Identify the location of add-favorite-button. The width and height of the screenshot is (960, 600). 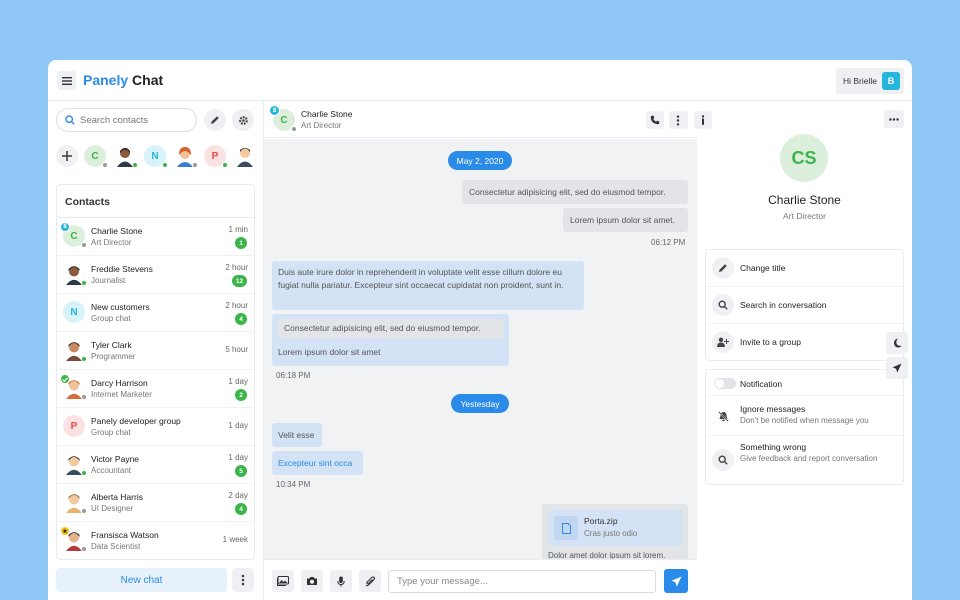
(67, 156).